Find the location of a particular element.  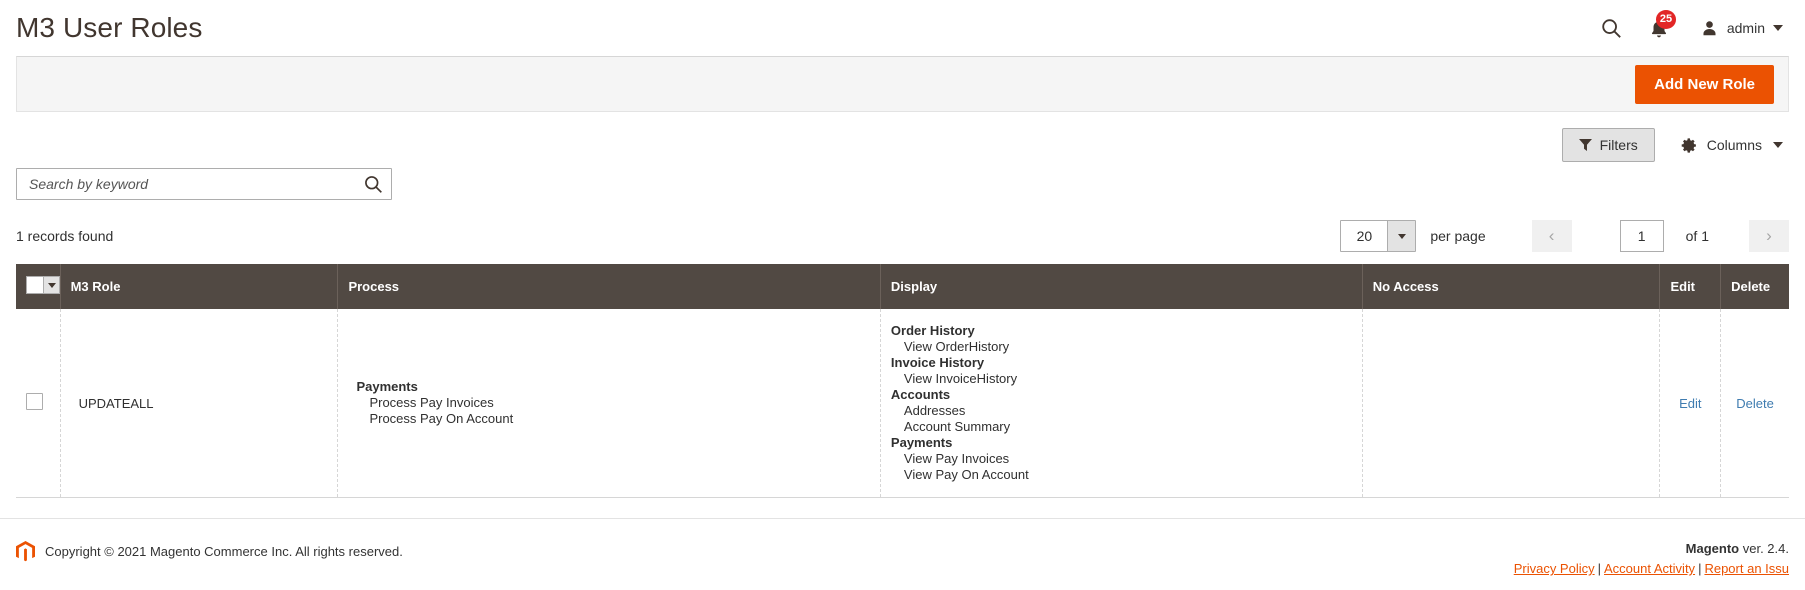

version-brand: Magento is located at coordinates (1712, 548).